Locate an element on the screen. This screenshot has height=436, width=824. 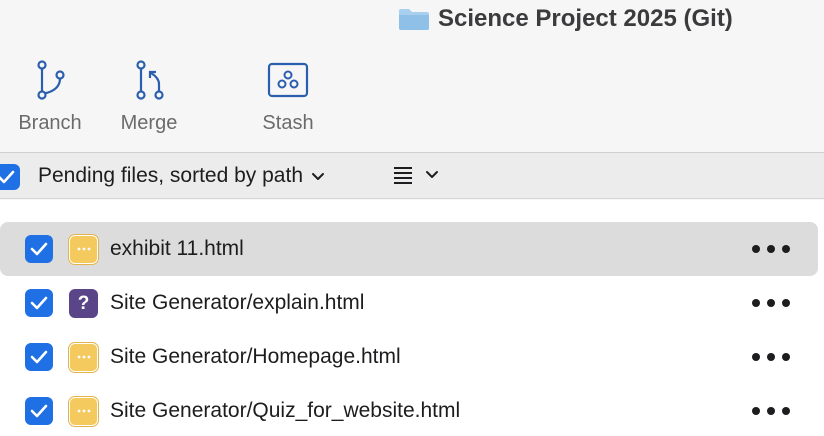
title-bar: Science Project 2025 (Git) is located at coordinates (412, 20).